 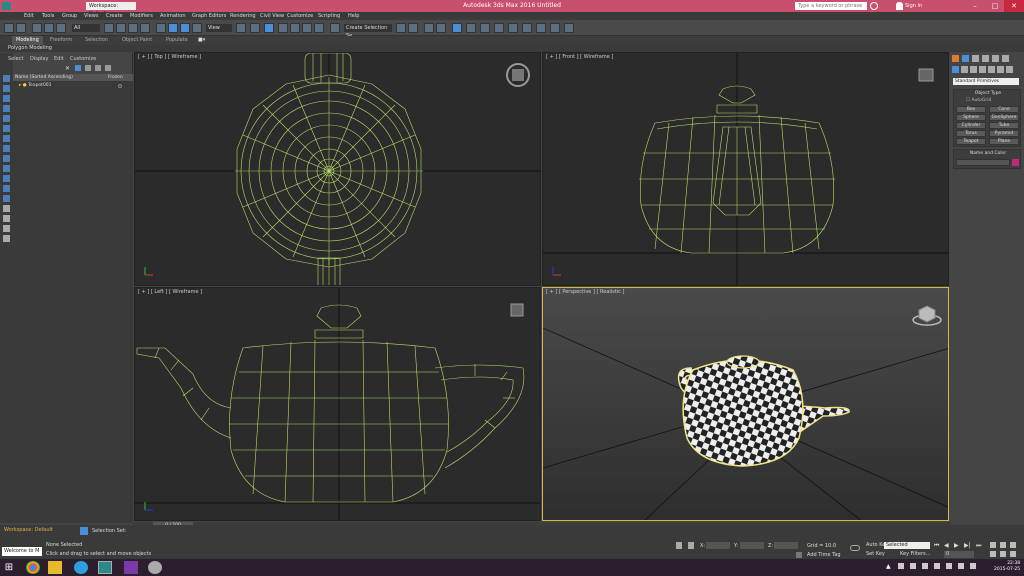 I want to click on maxscript-listener: Welcome to M, so click(x=22, y=551).